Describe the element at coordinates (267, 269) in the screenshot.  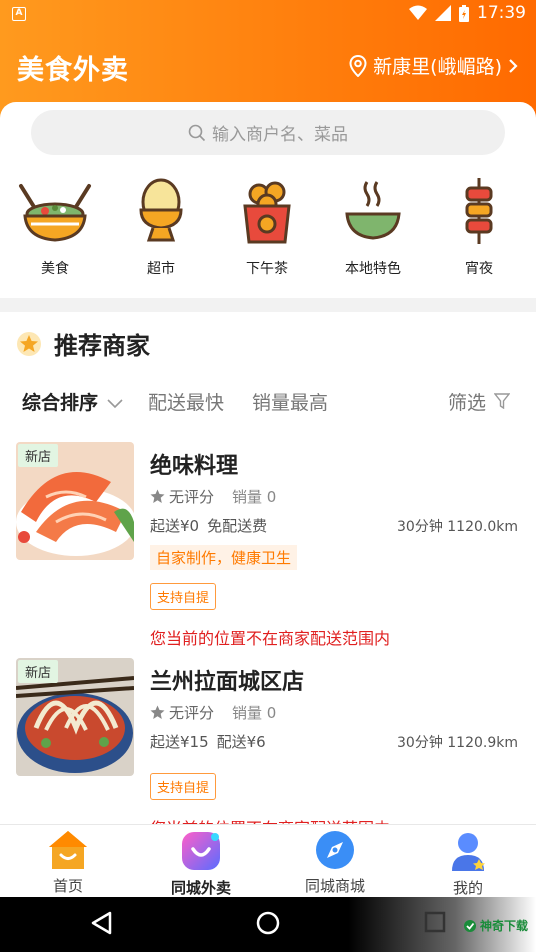
I see `category-label: 下午茶` at that location.